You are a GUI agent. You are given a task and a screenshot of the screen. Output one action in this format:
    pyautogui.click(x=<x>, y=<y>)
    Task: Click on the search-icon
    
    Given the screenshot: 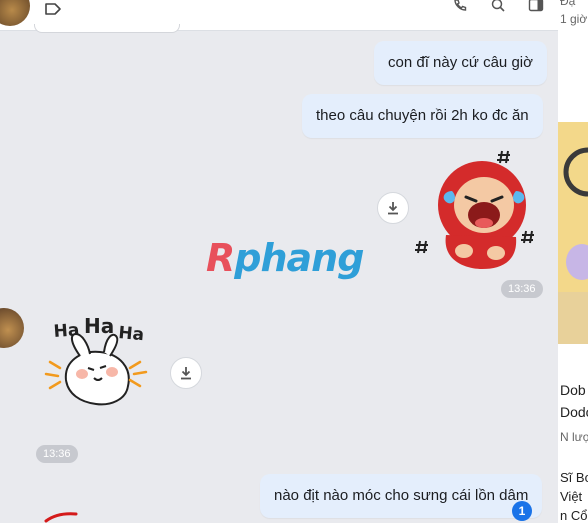 What is the action you would take?
    pyautogui.click(x=498, y=6)
    